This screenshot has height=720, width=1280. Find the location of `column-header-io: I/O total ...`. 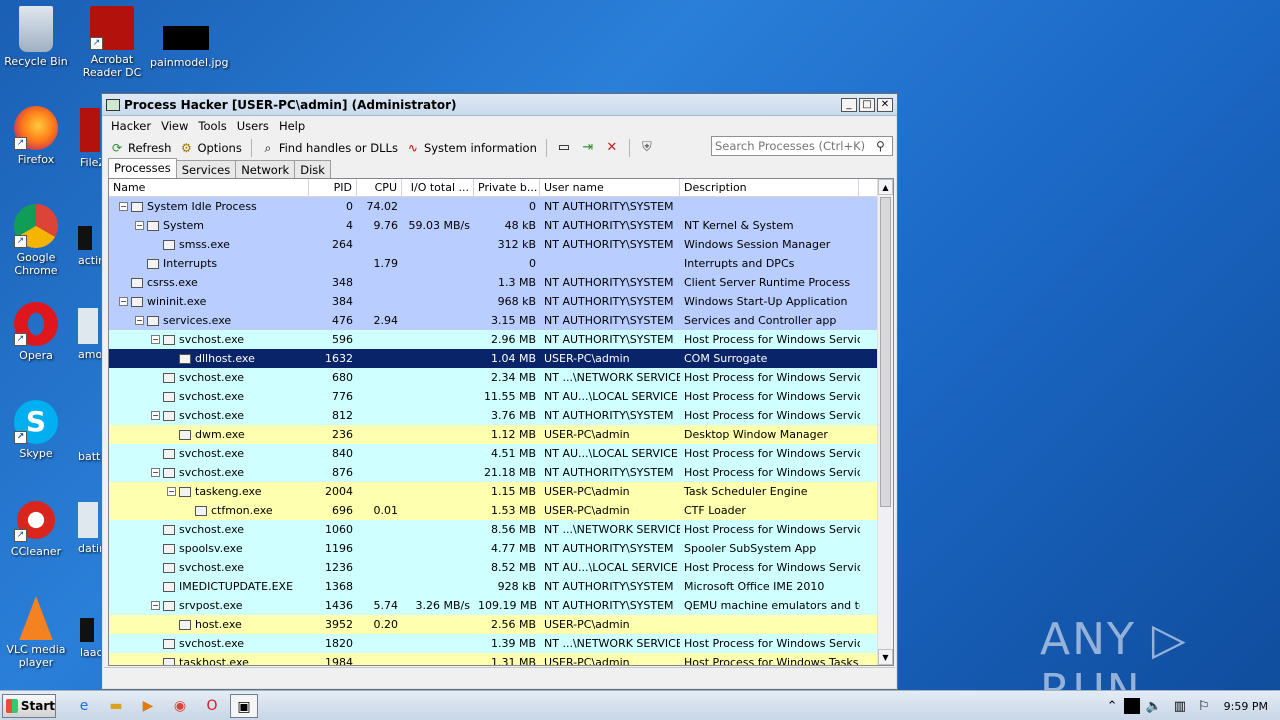

column-header-io: I/O total ... is located at coordinates (438, 187).